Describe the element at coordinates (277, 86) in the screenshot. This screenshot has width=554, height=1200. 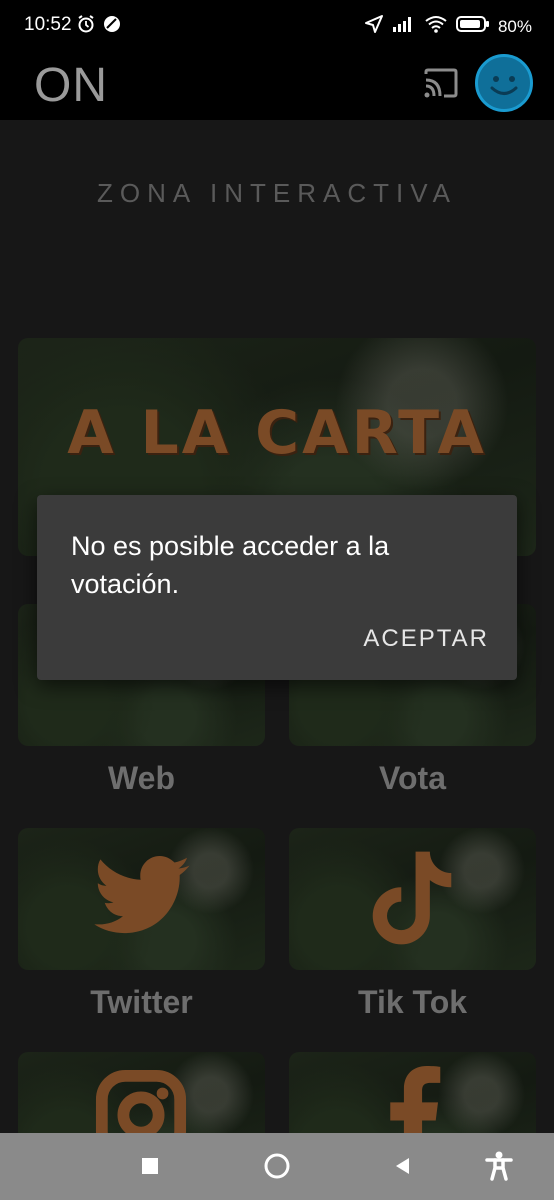
I see `app-bar: ON` at that location.